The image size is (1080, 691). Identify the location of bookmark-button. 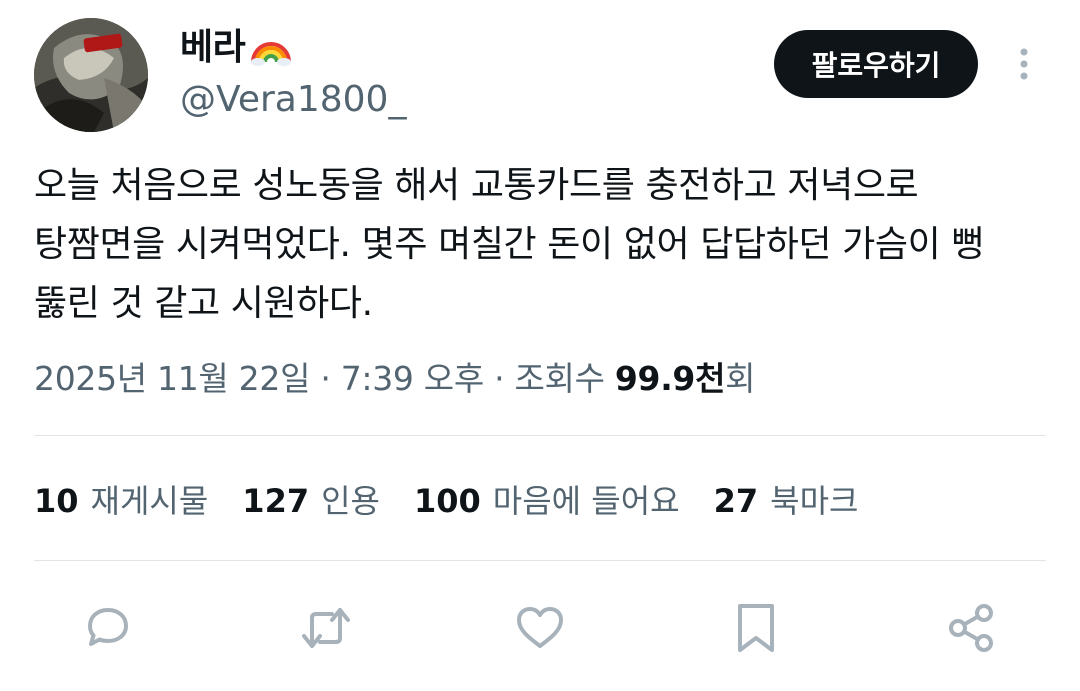
(756, 628).